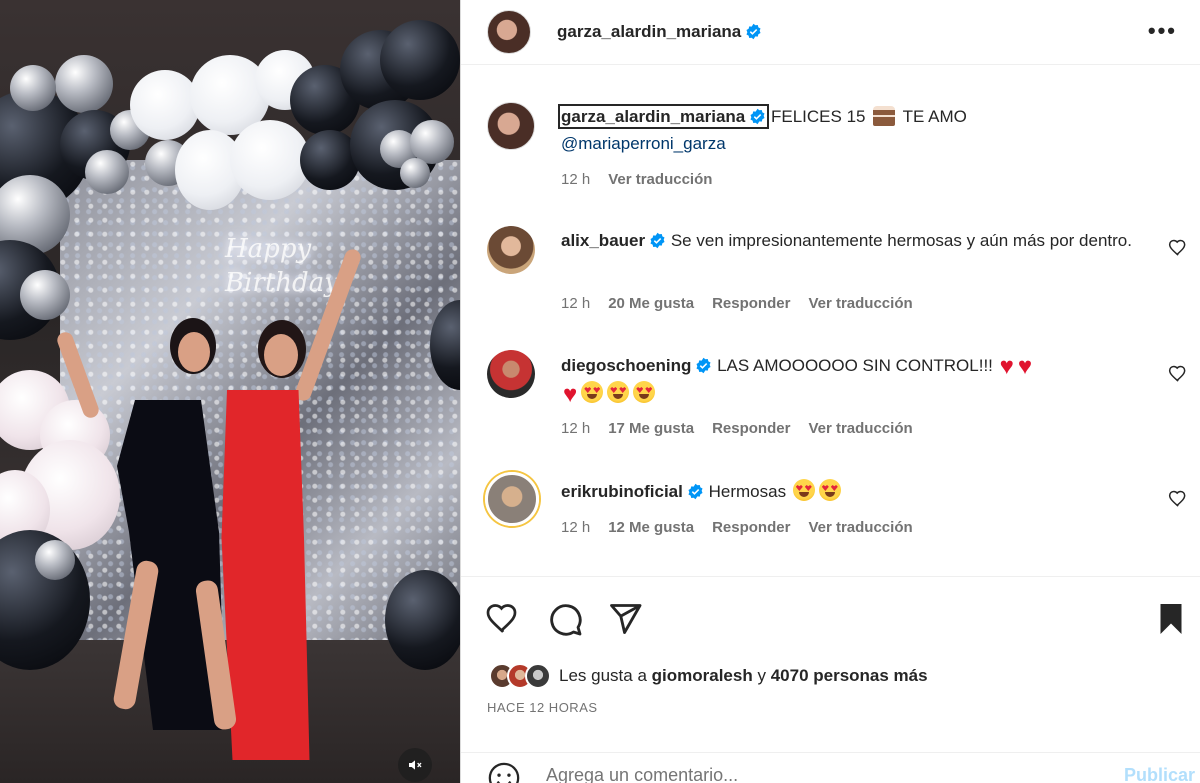 Image resolution: width=1200 pixels, height=783 pixels. I want to click on caption-text-after: TE AMO, so click(934, 116).